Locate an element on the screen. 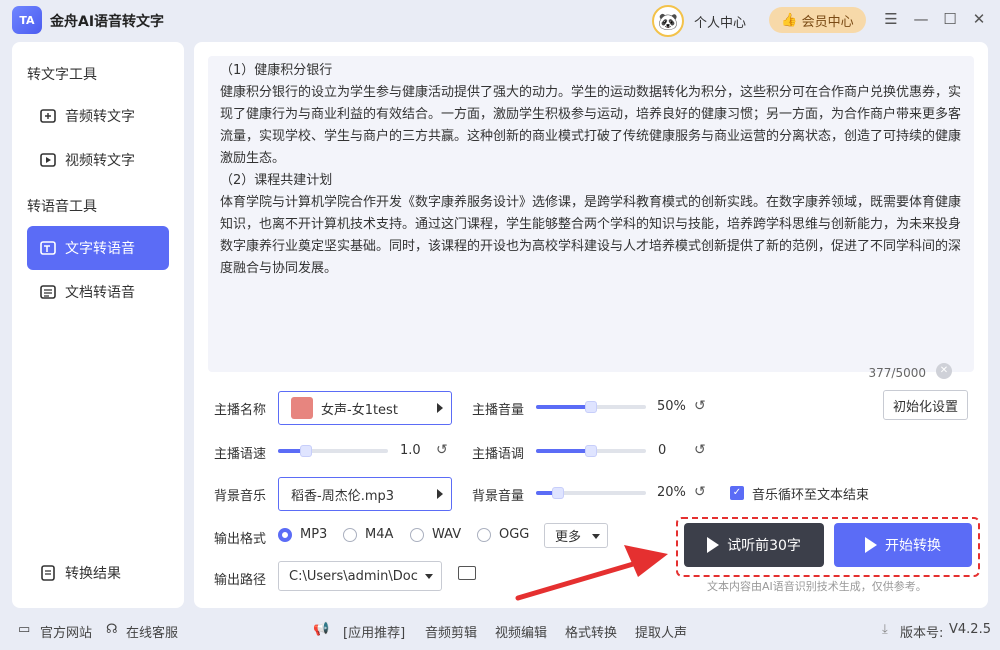 The width and height of the screenshot is (1000, 650). video-to-text-icon is located at coordinates (48, 160).